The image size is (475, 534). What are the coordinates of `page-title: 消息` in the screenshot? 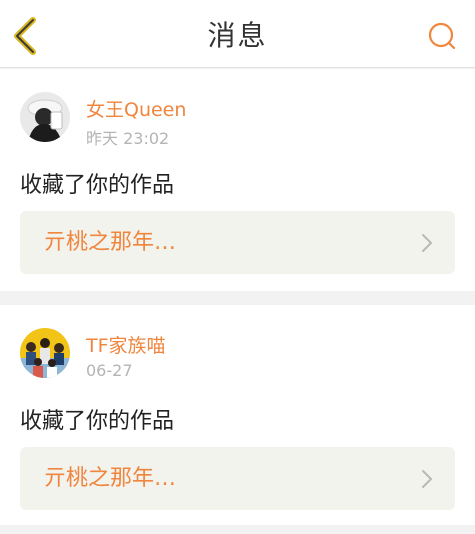 It's located at (237, 35).